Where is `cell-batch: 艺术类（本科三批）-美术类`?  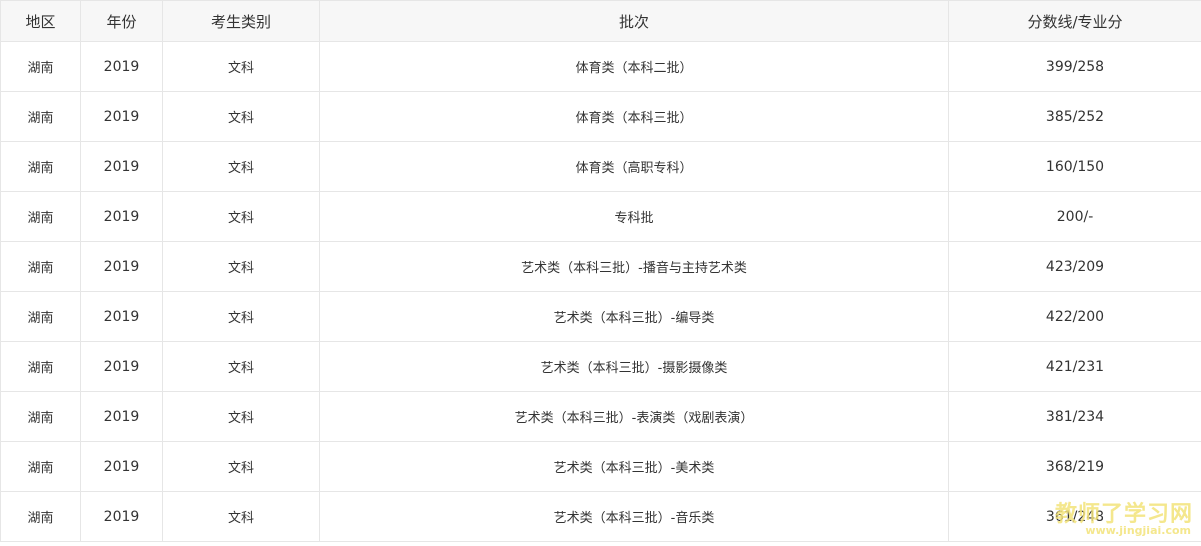 cell-batch: 艺术类（本科三批）-美术类 is located at coordinates (634, 466).